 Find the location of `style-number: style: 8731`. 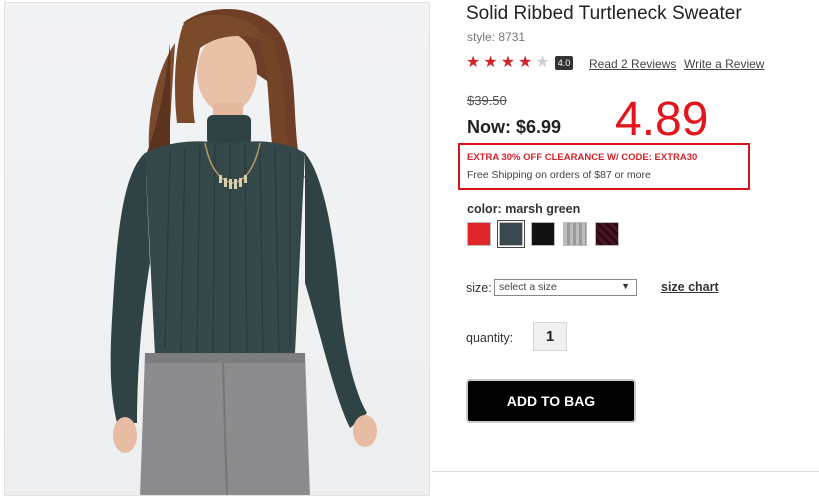

style-number: style: 8731 is located at coordinates (496, 37).